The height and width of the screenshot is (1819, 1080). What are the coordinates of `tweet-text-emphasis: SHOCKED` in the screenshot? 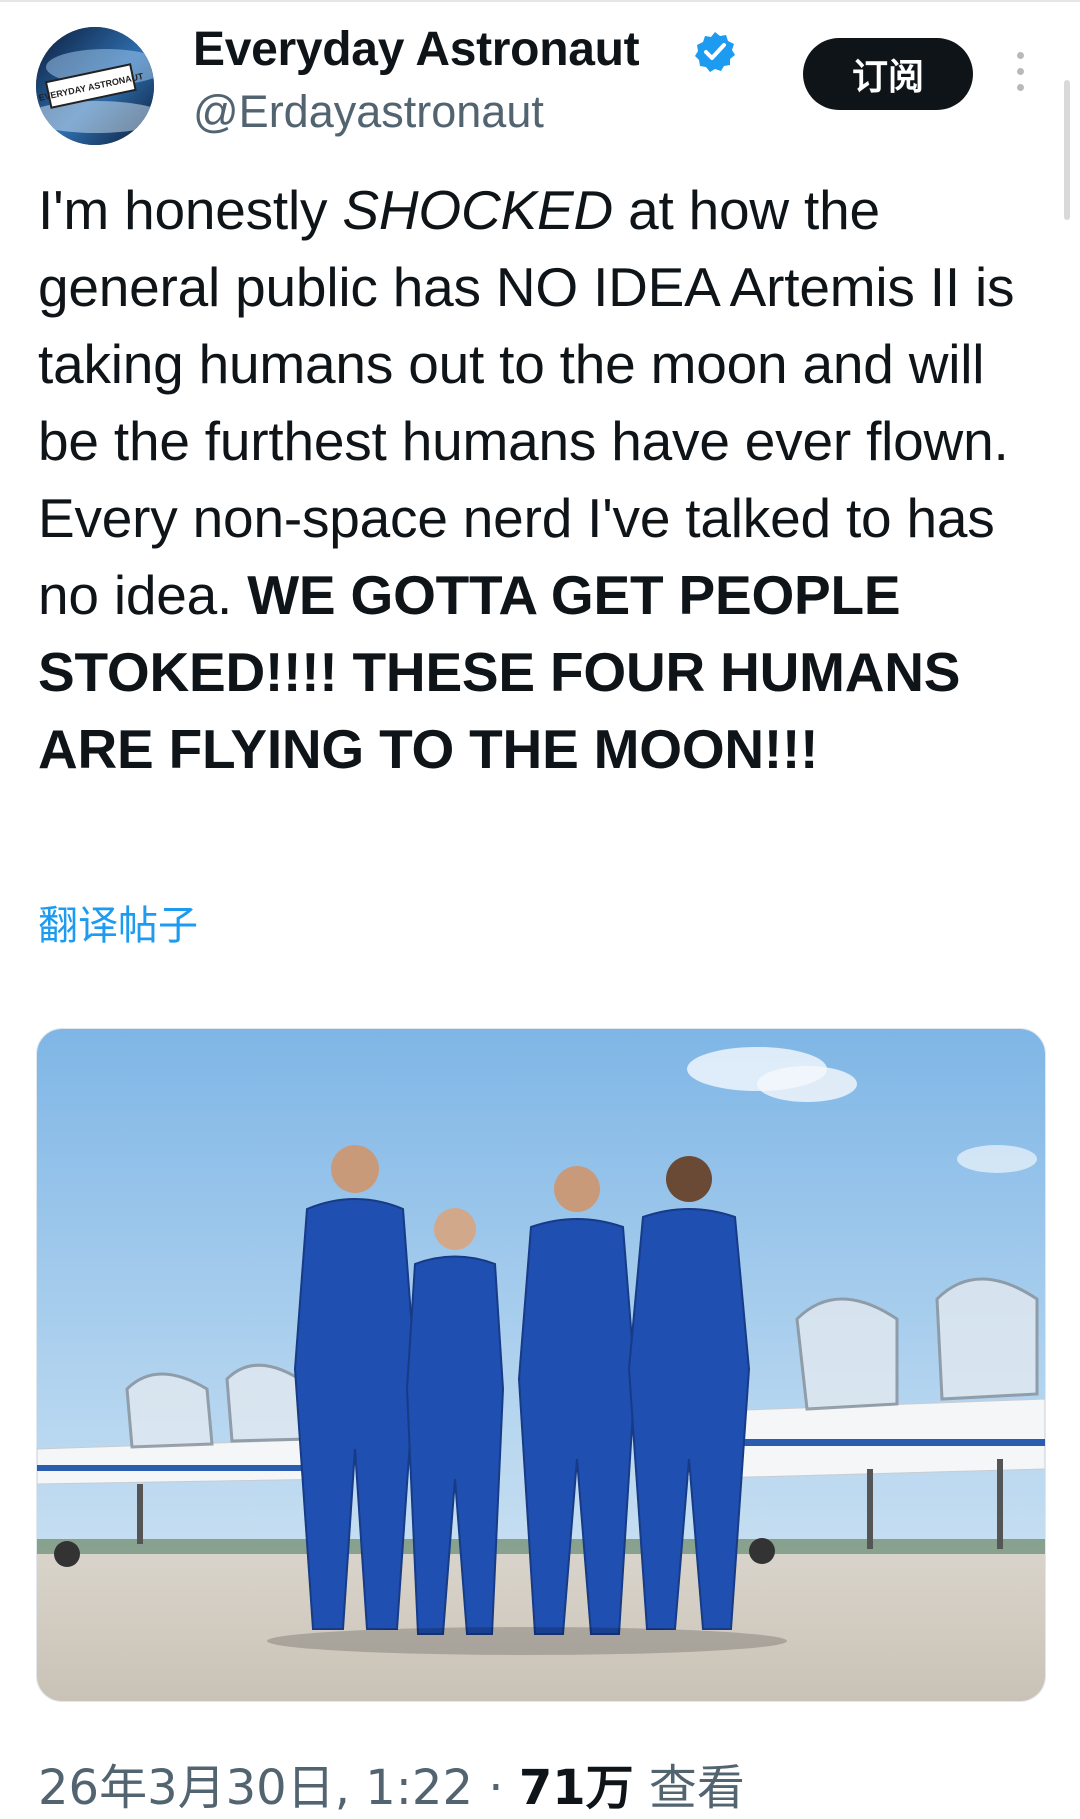 It's located at (478, 210).